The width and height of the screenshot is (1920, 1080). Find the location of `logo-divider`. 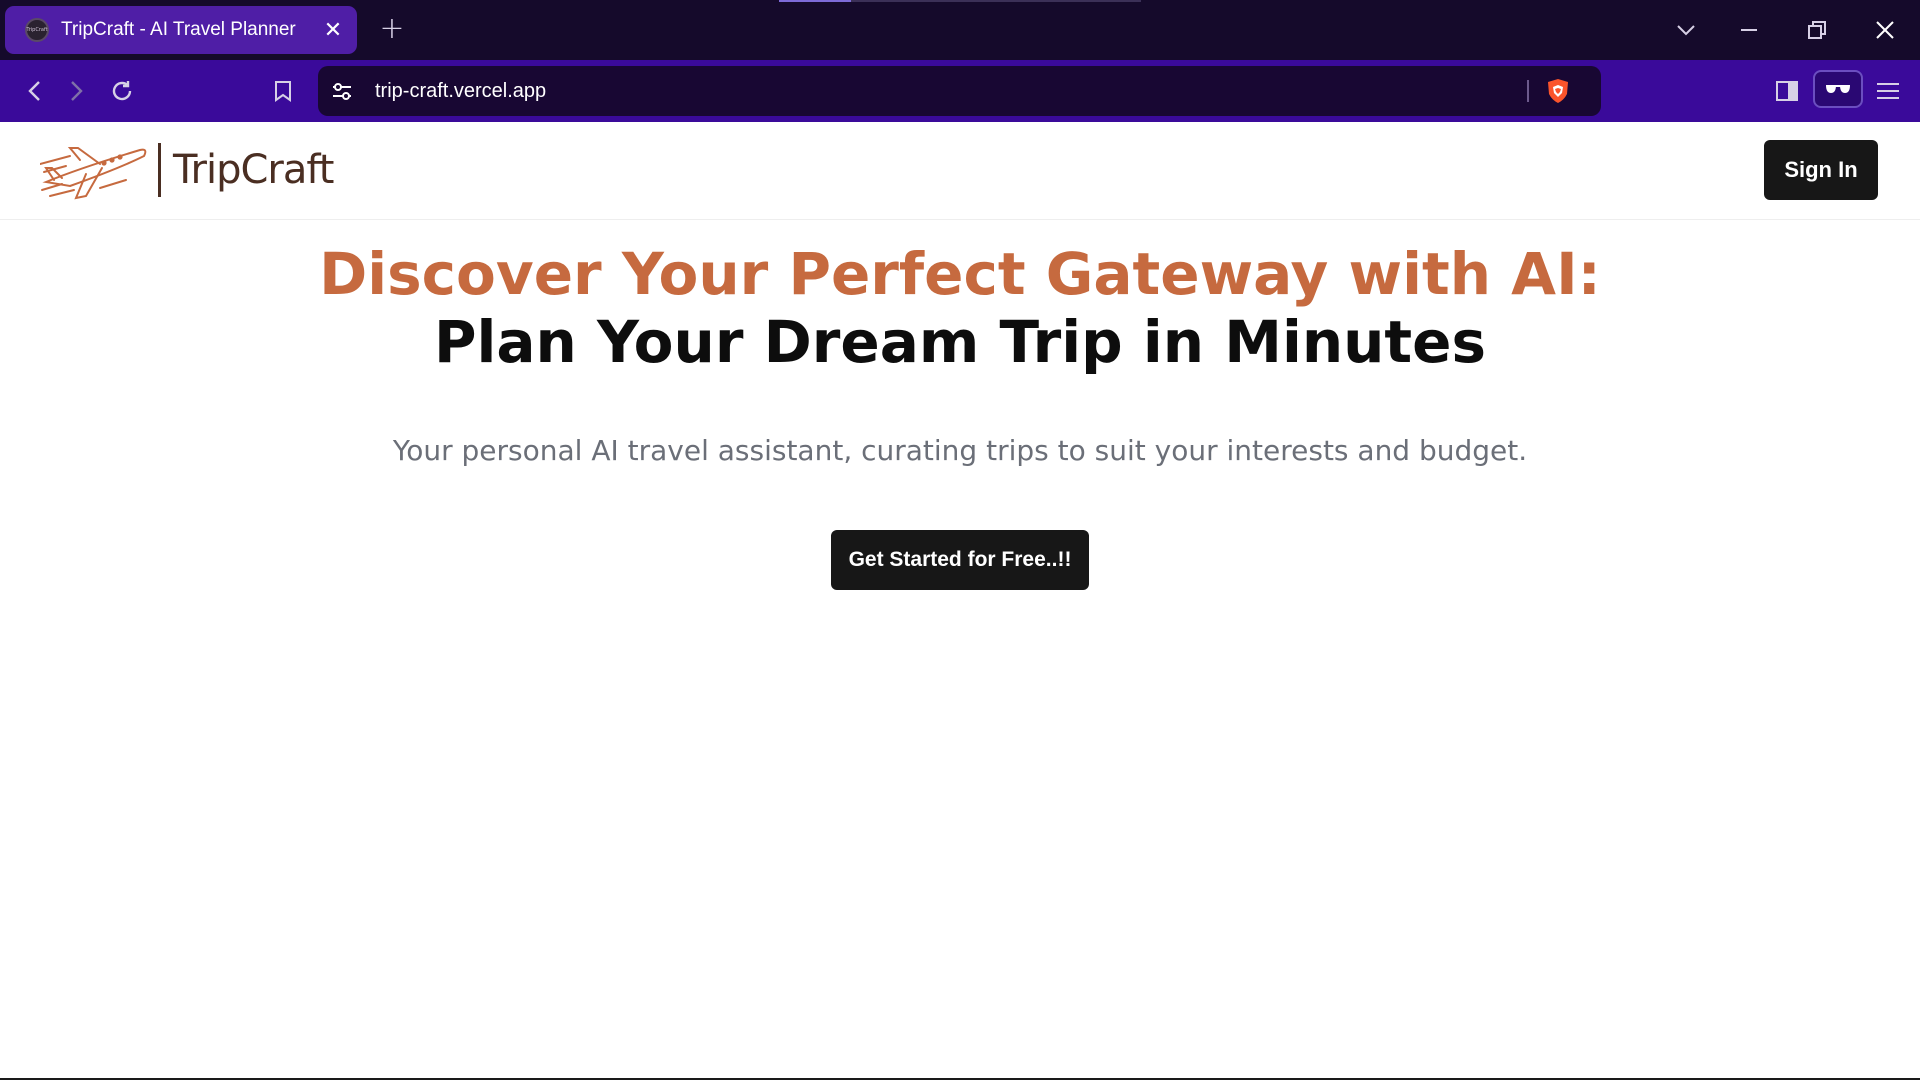

logo-divider is located at coordinates (159, 170).